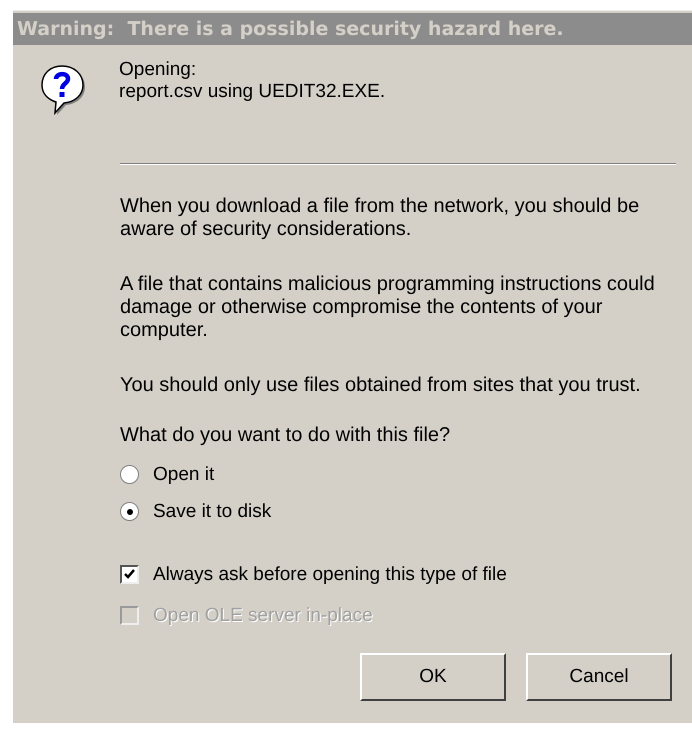  Describe the element at coordinates (599, 677) in the screenshot. I see `dialog-button: Cancel` at that location.